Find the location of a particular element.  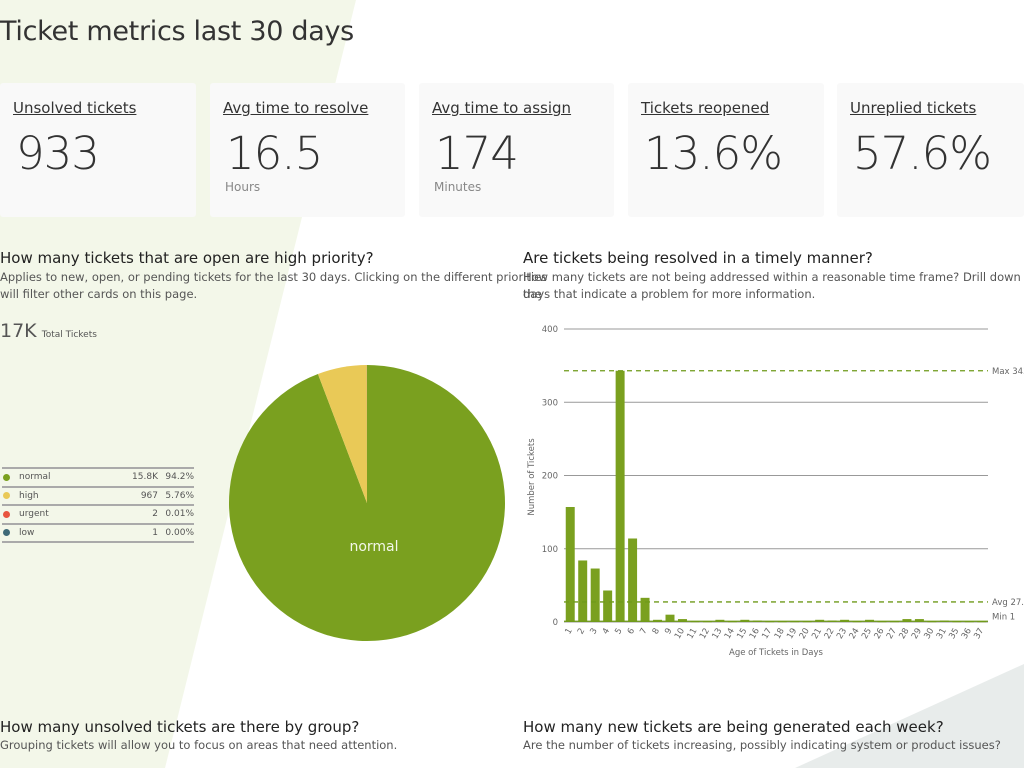

x-tick-label: 4 is located at coordinates (606, 632).